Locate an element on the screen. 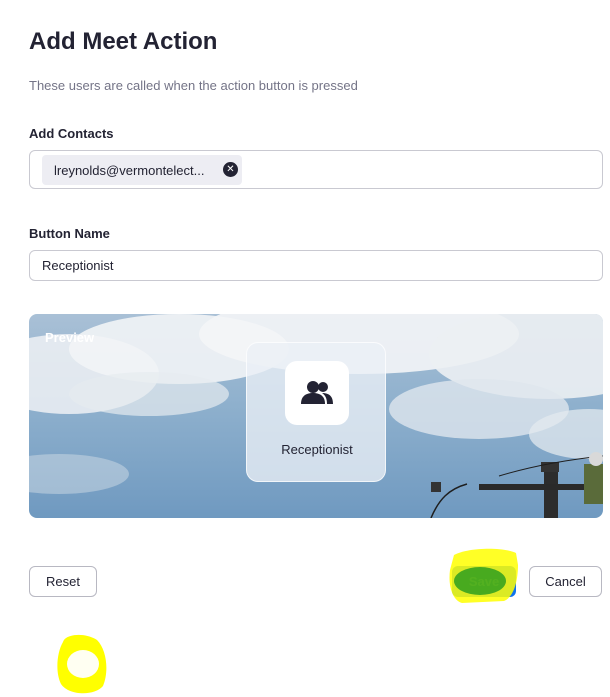  preview-label: Preview is located at coordinates (70, 337).